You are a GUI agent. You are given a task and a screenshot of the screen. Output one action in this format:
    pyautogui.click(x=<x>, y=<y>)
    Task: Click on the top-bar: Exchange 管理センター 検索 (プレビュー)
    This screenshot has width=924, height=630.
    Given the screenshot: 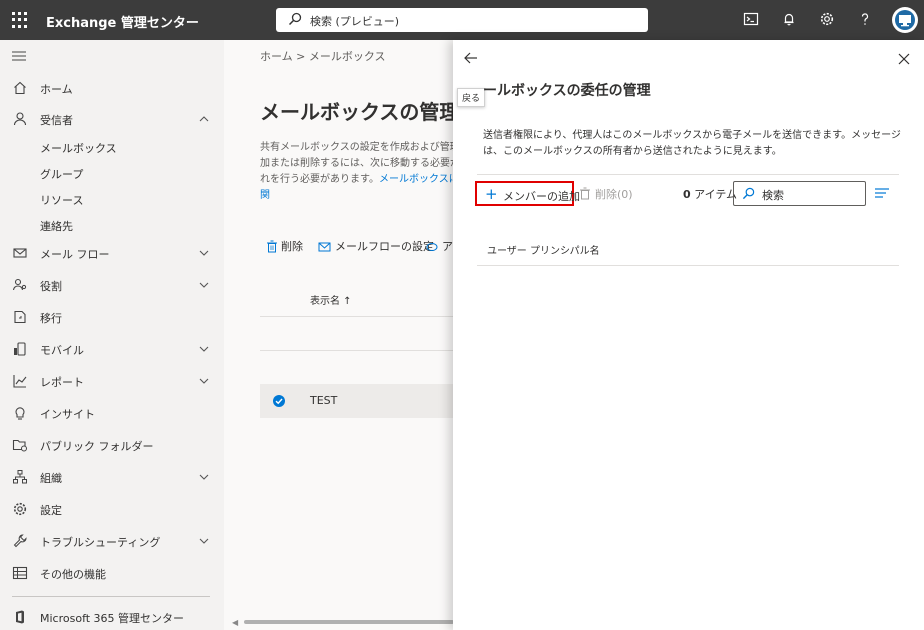 What is the action you would take?
    pyautogui.click(x=462, y=20)
    